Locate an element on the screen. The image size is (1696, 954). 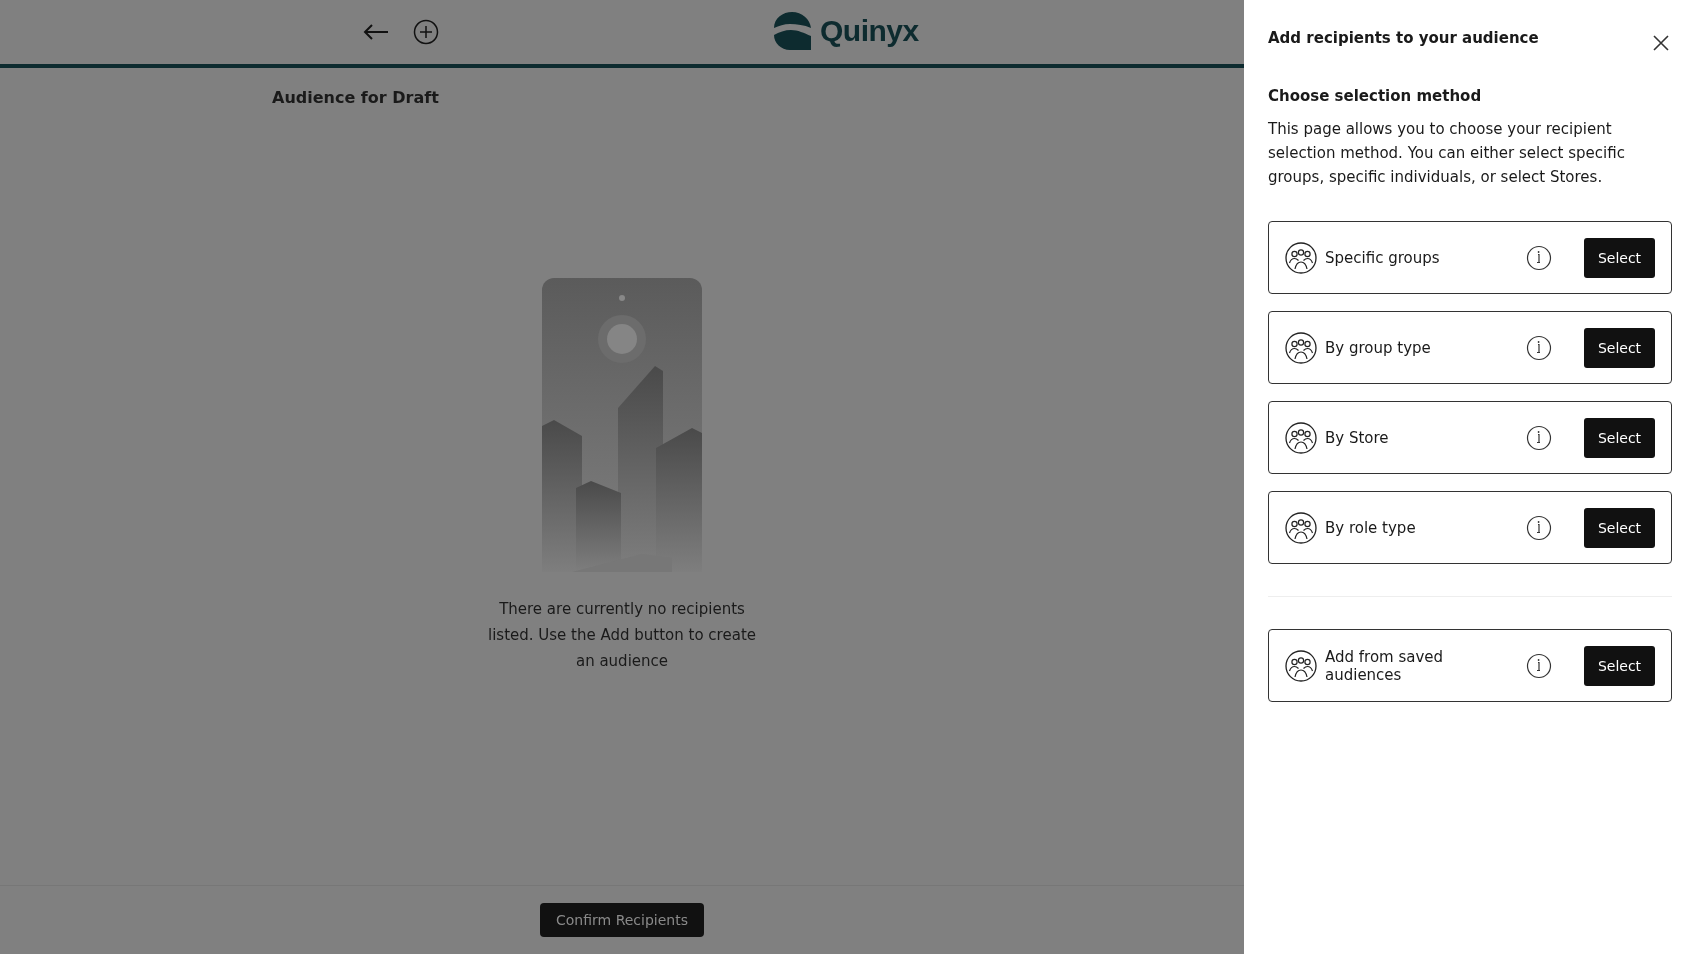
section-description: This page allows you to choose your recipient selection method. You can either select specific groups, specific individuals, or select Stores. is located at coordinates (1447, 153).